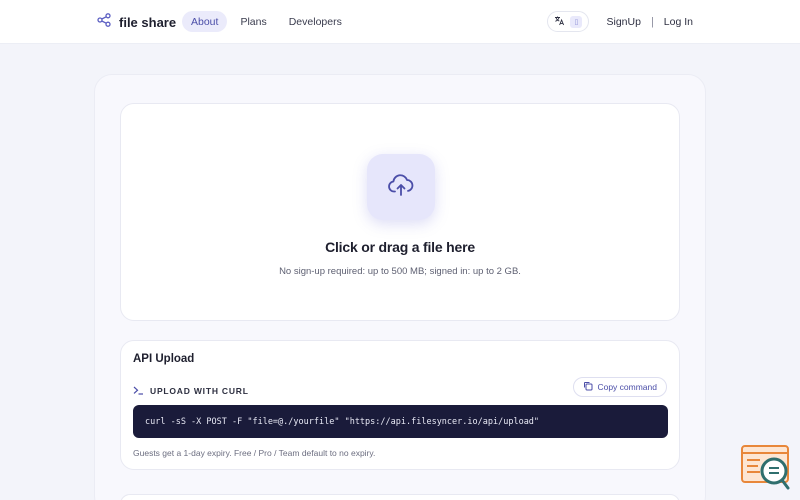  Describe the element at coordinates (400, 497) in the screenshot. I see `next-card` at that location.